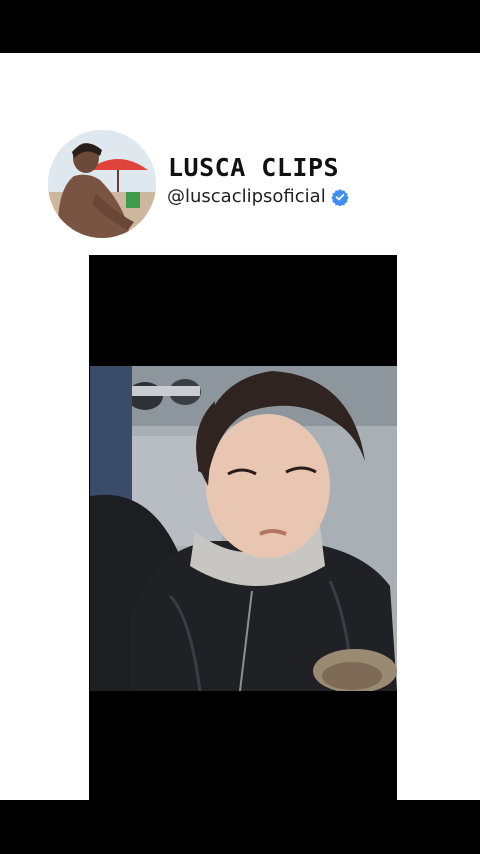 The width and height of the screenshot is (480, 854). I want to click on channel-handle: @luscaclipsoficial, so click(246, 196).